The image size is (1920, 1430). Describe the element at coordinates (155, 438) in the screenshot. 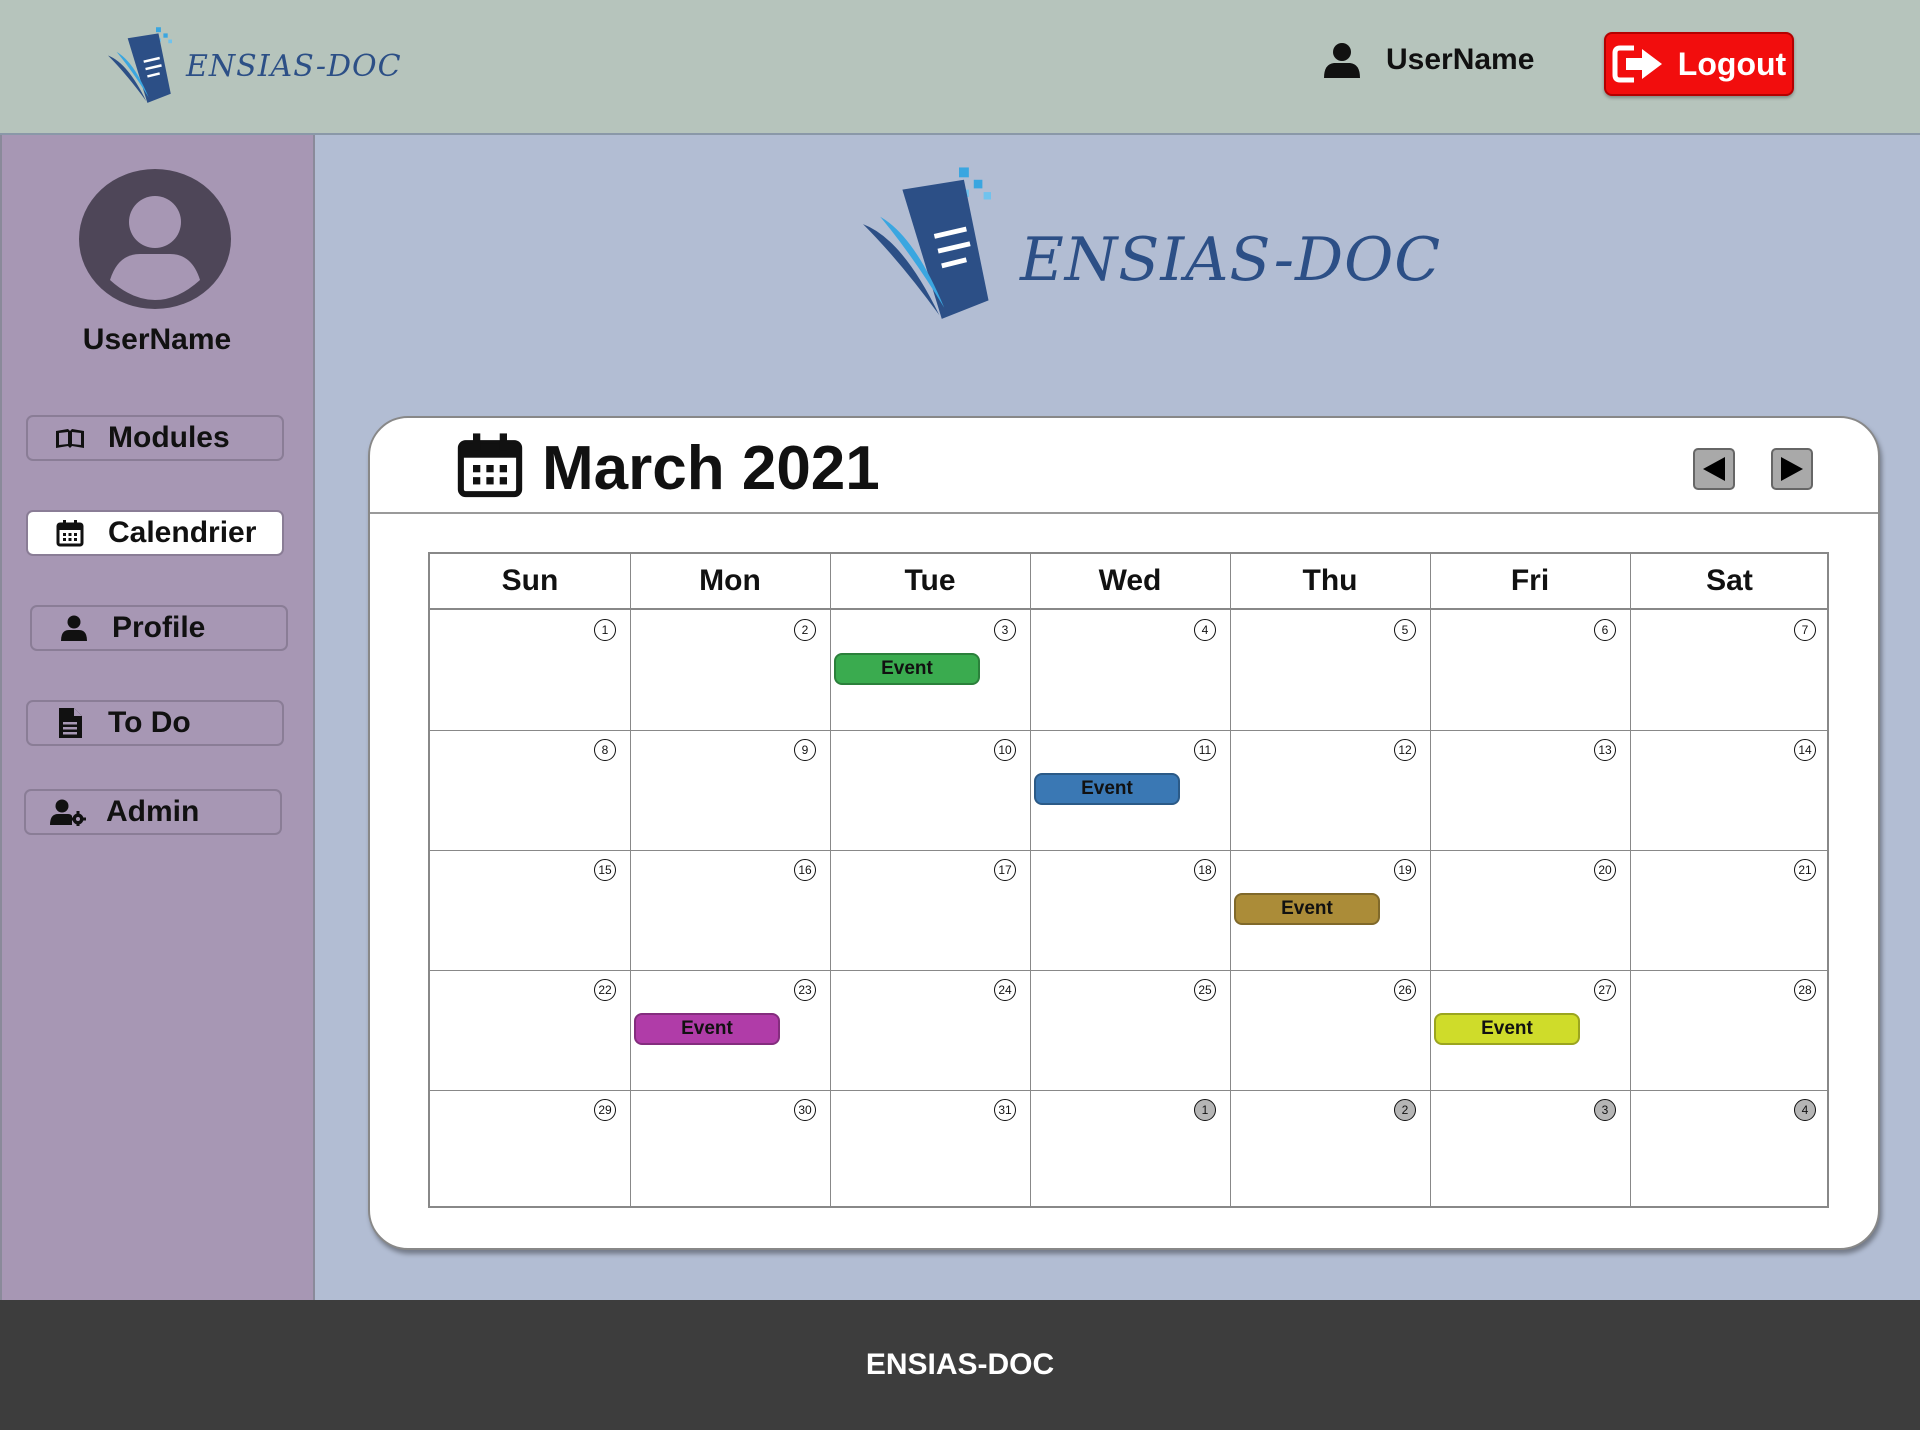

I see `sidebar-item-modules: Modules` at that location.